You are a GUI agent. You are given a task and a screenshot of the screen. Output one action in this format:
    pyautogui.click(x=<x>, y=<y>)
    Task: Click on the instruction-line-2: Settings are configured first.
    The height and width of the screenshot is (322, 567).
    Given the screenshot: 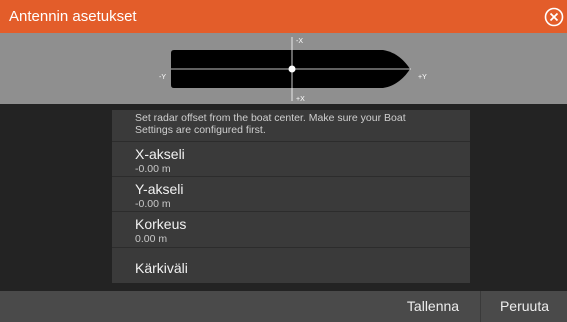 What is the action you would take?
    pyautogui.click(x=200, y=130)
    